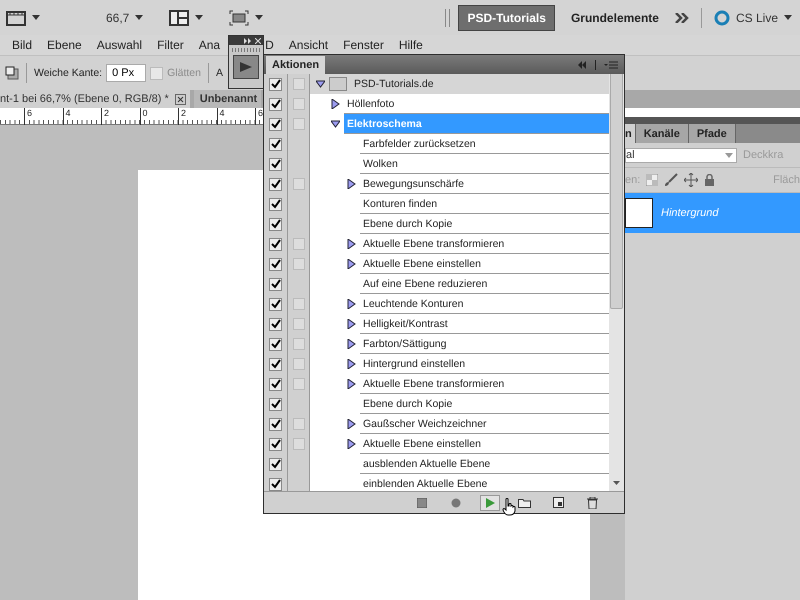 The height and width of the screenshot is (600, 800). What do you see at coordinates (681, 17) in the screenshot?
I see `chevron-icon` at bounding box center [681, 17].